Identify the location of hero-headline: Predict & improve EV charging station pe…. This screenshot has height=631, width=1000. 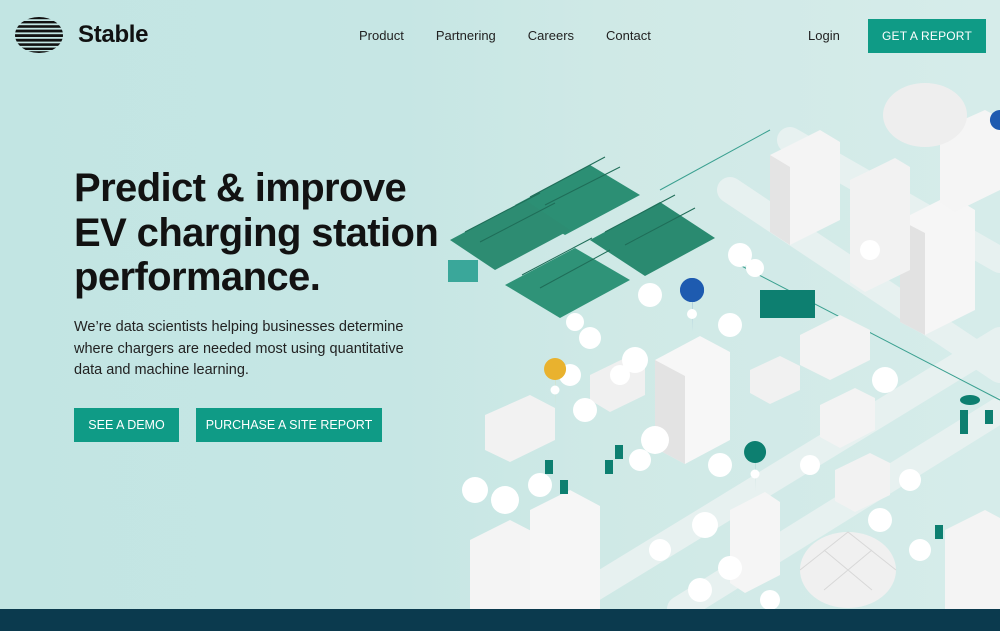
(256, 232).